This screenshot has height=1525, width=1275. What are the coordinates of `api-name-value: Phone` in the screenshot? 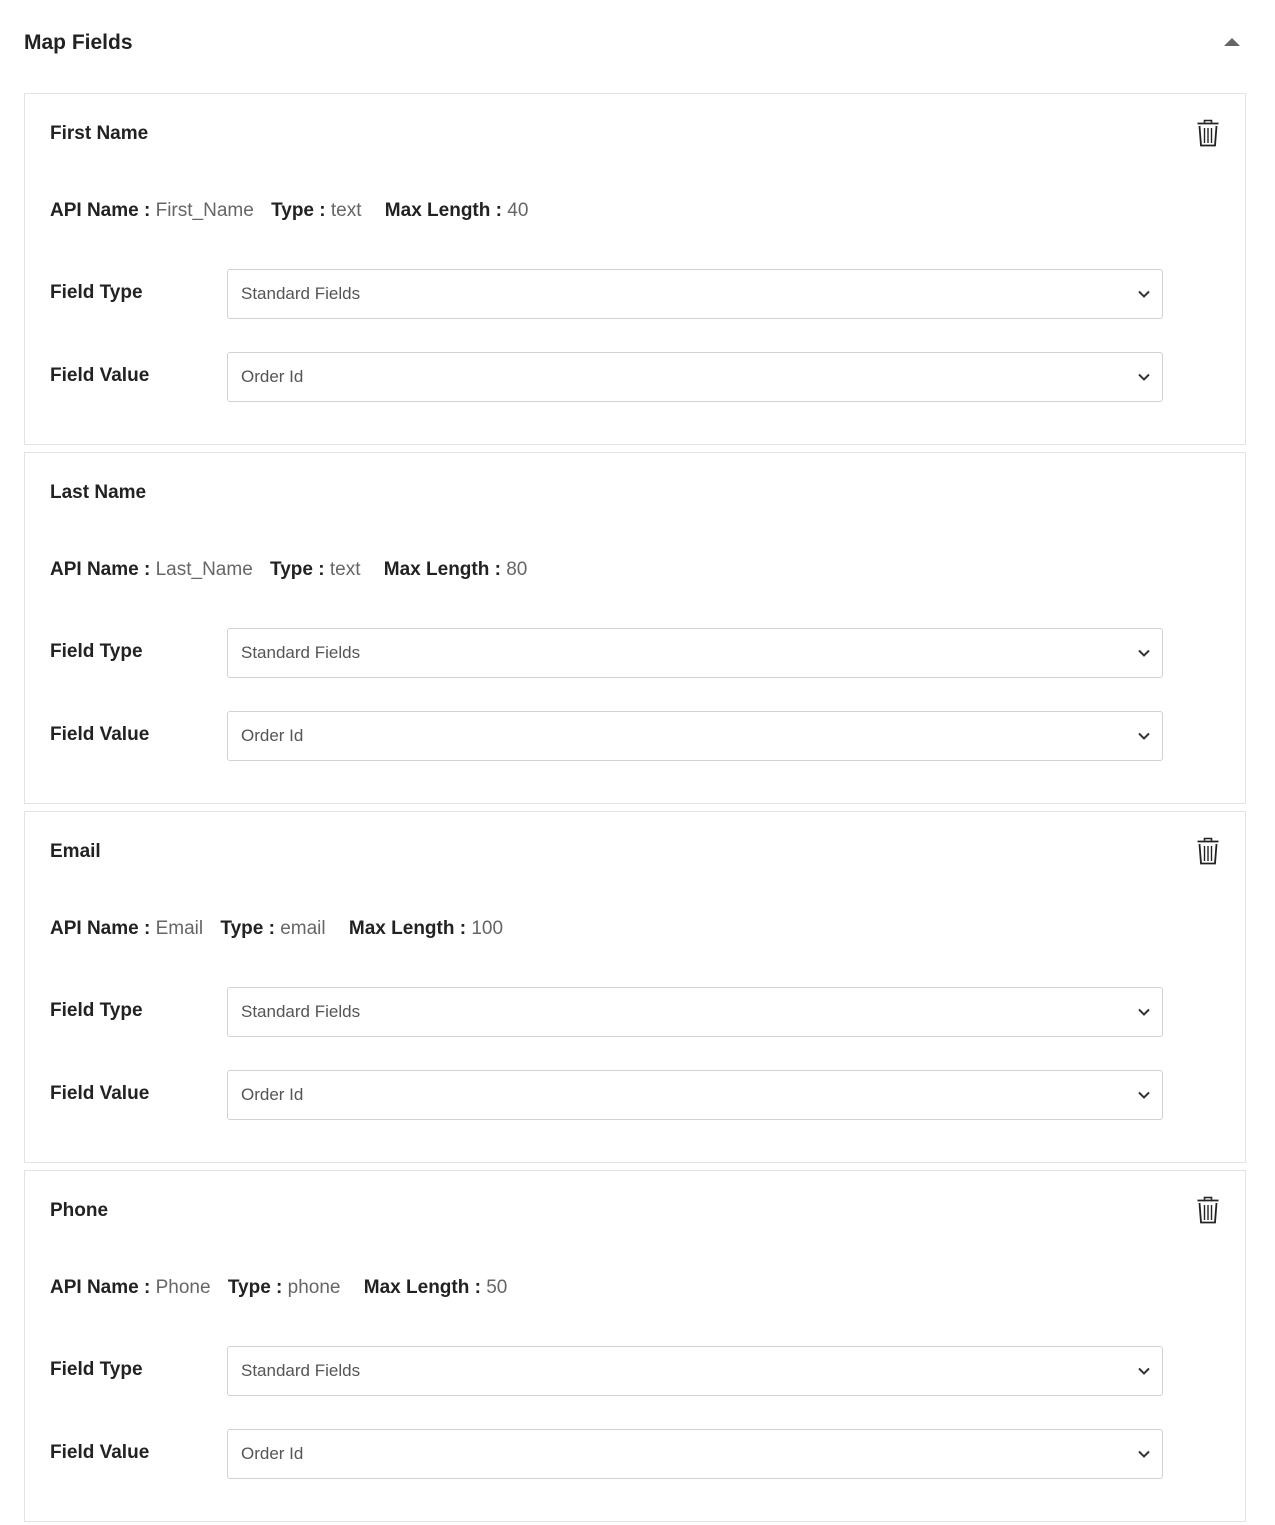 It's located at (183, 1287).